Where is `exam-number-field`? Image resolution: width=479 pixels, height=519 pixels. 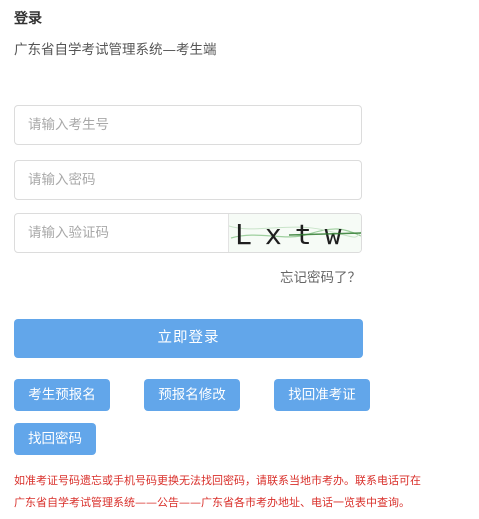 exam-number-field is located at coordinates (188, 125).